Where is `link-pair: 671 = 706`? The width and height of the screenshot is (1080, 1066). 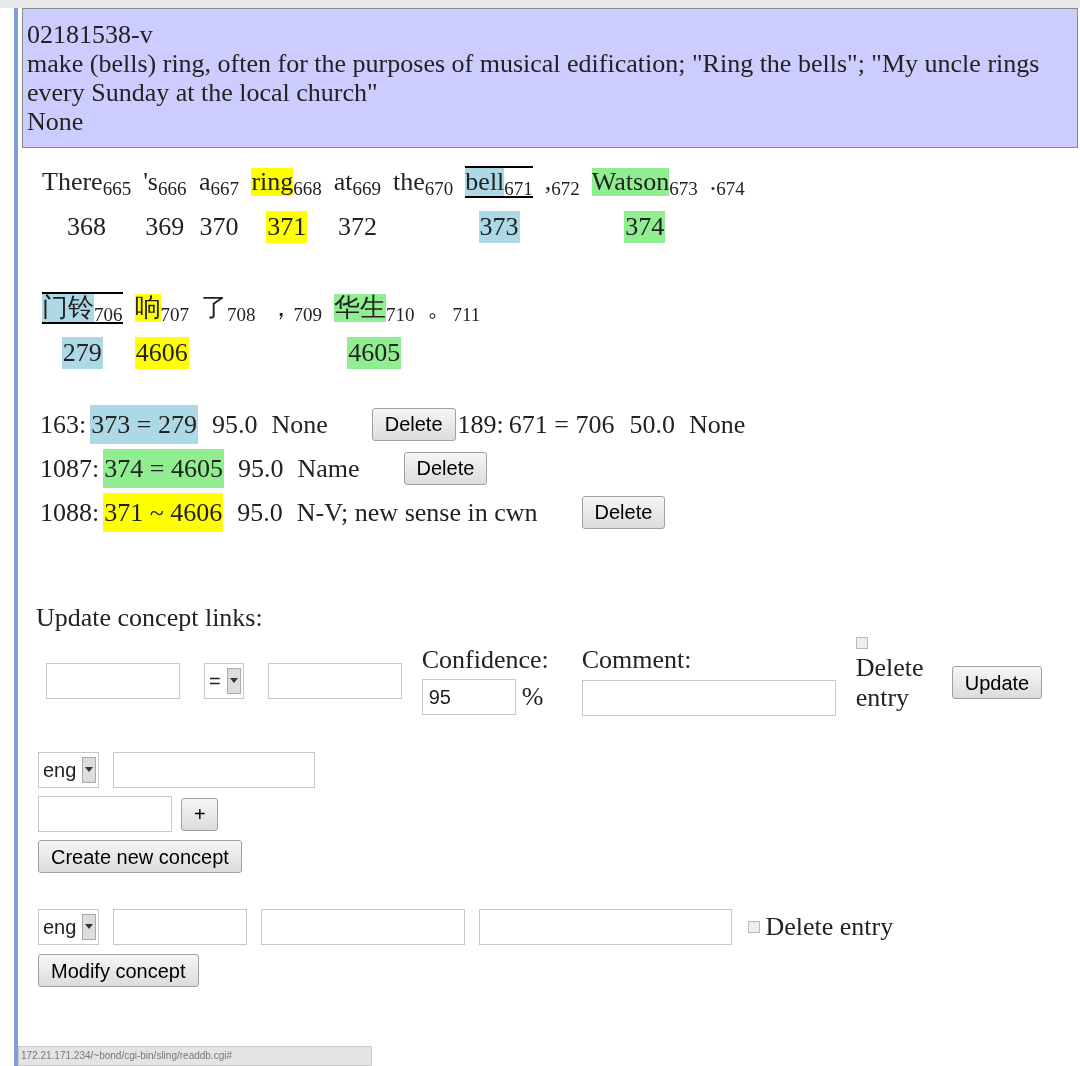 link-pair: 671 = 706 is located at coordinates (561, 424).